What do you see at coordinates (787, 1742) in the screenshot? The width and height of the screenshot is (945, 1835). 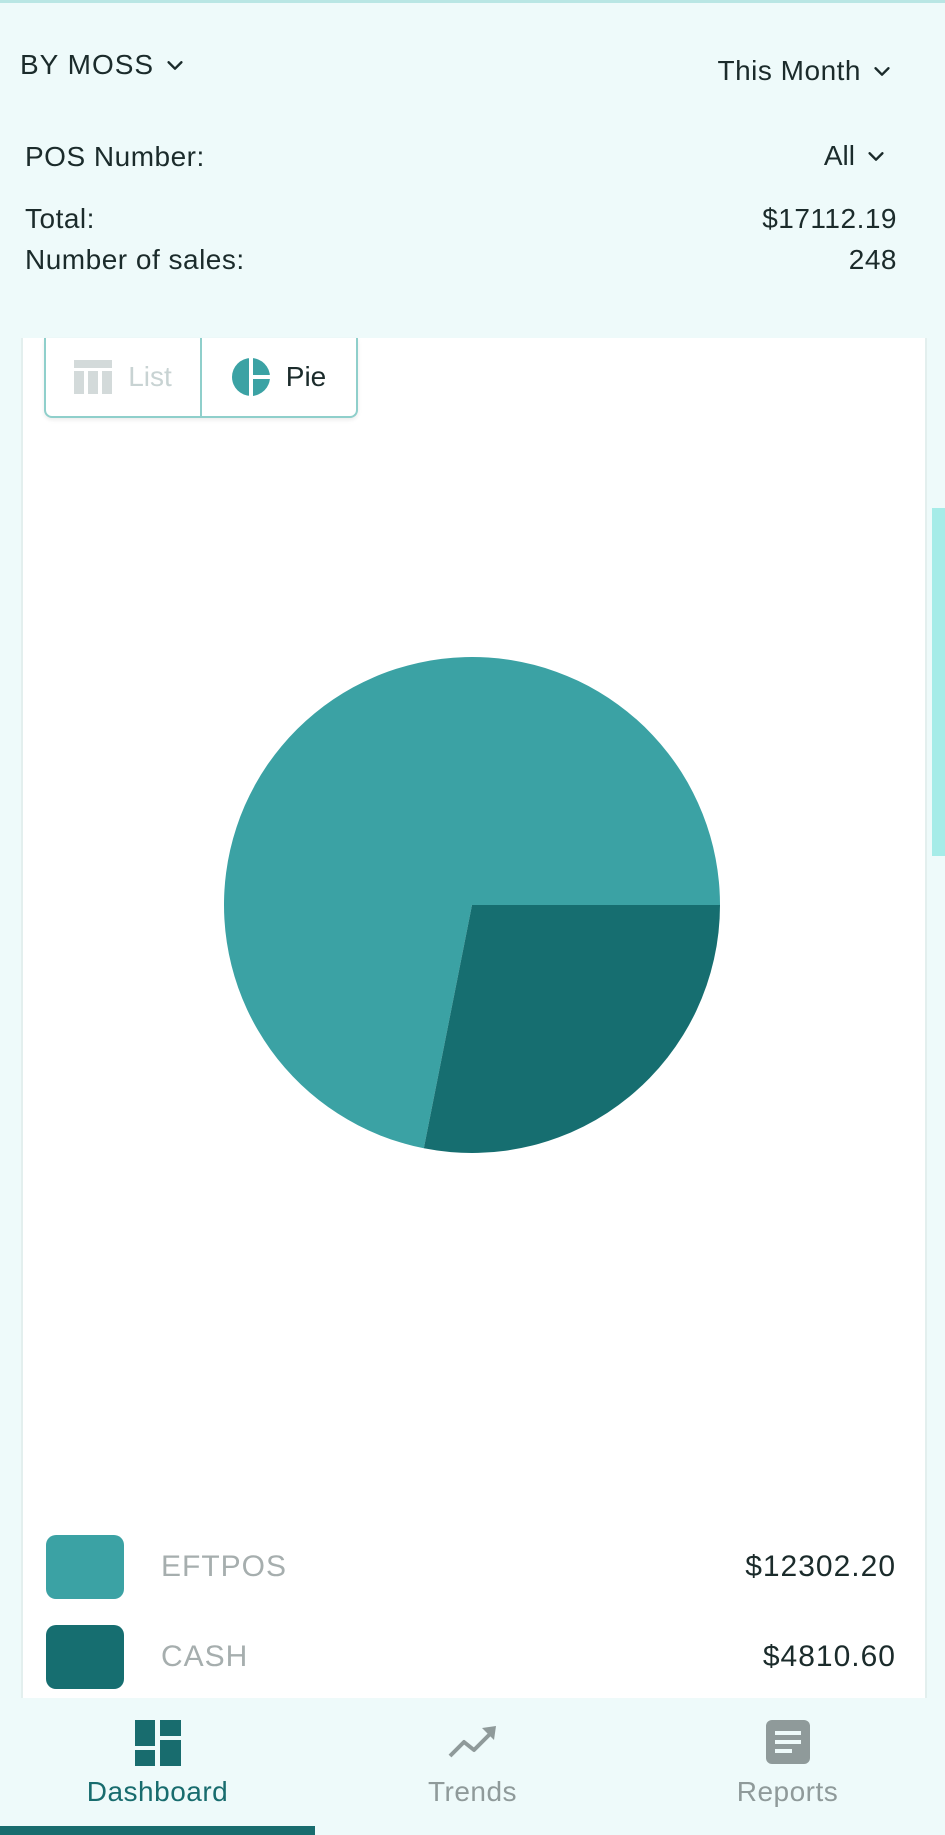 I see `report-icon` at bounding box center [787, 1742].